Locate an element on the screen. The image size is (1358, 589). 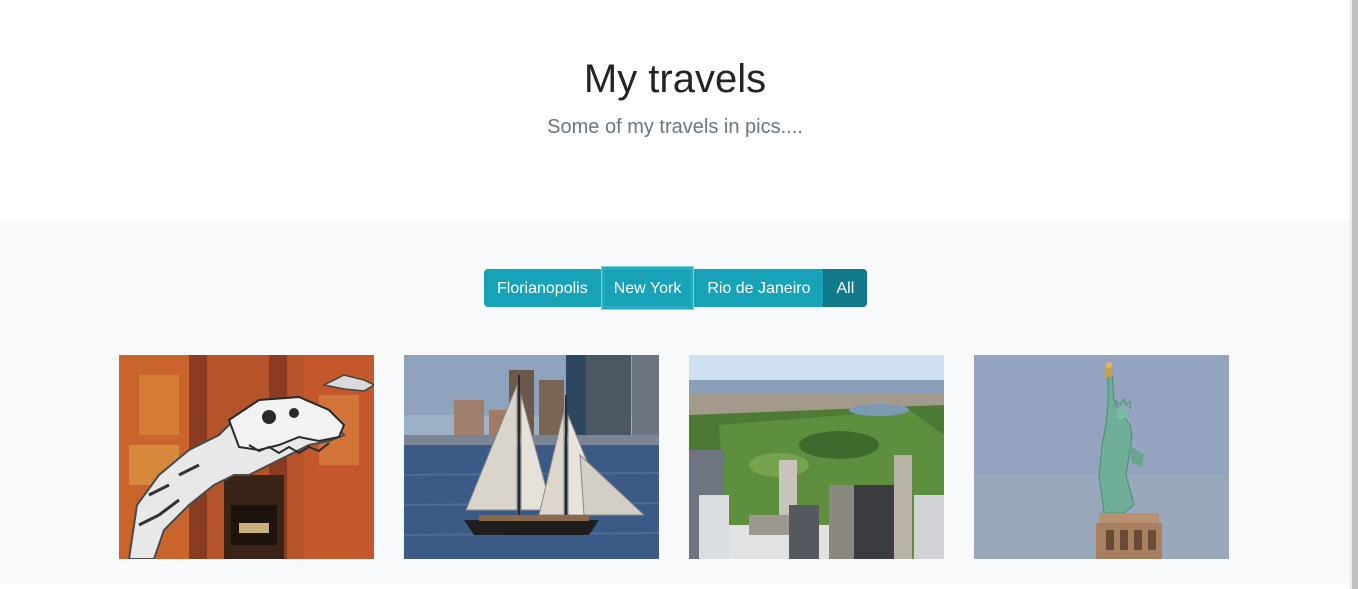
filter-new-york-button: New York is located at coordinates (647, 288).